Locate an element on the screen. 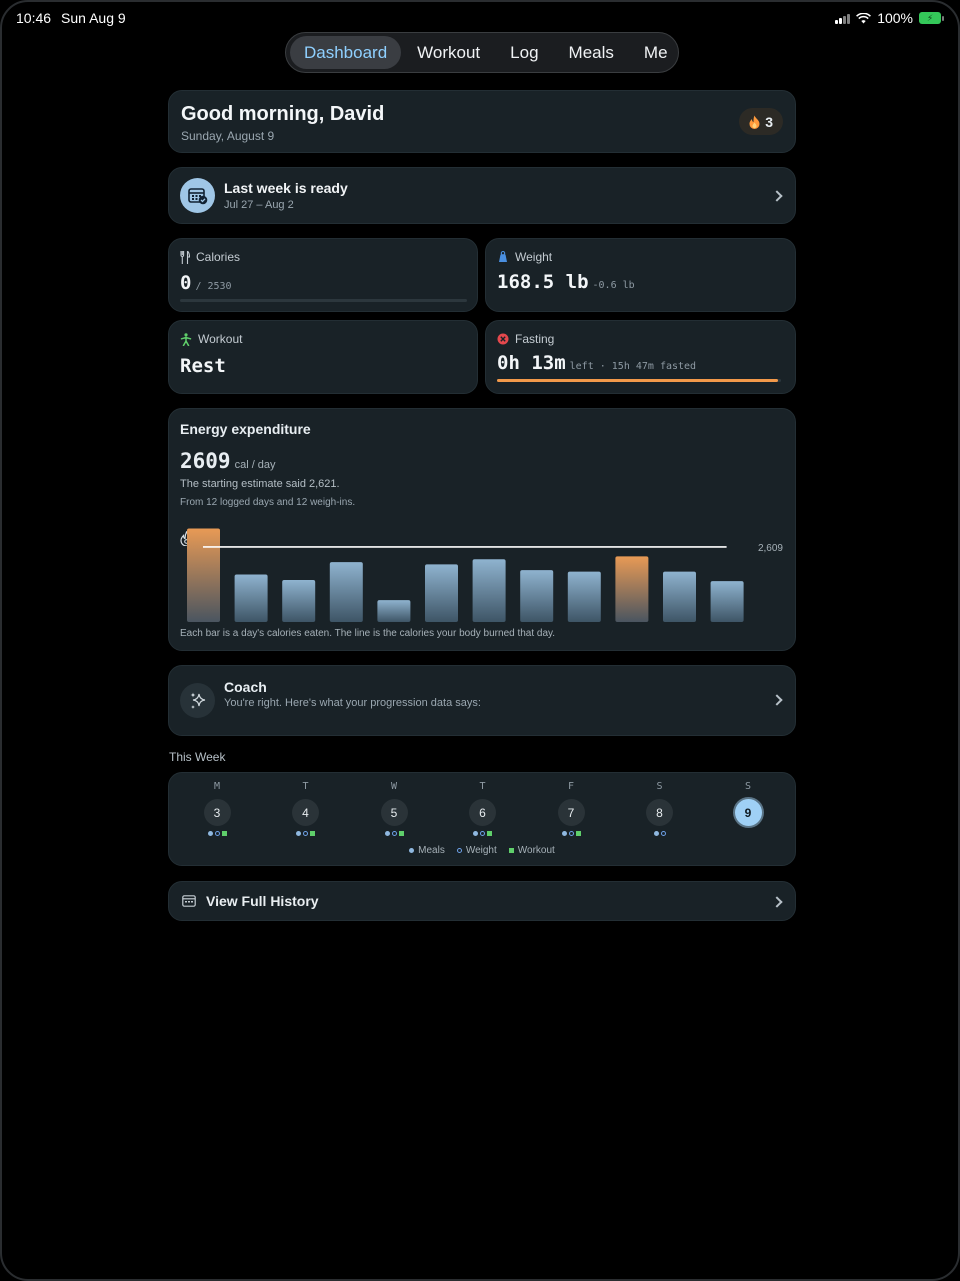  week-day: M3 is located at coordinates (217, 809).